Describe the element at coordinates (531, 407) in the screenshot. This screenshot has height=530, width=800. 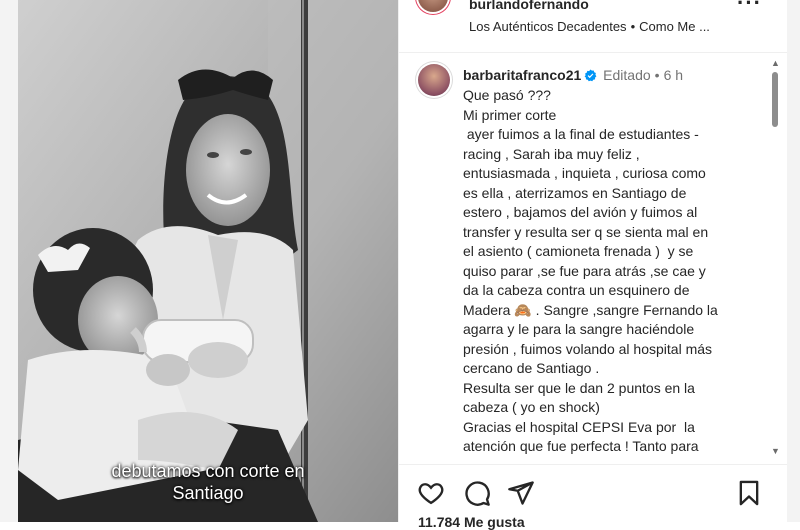
I see `comment-line: cabeza ( yo en shock)` at that location.